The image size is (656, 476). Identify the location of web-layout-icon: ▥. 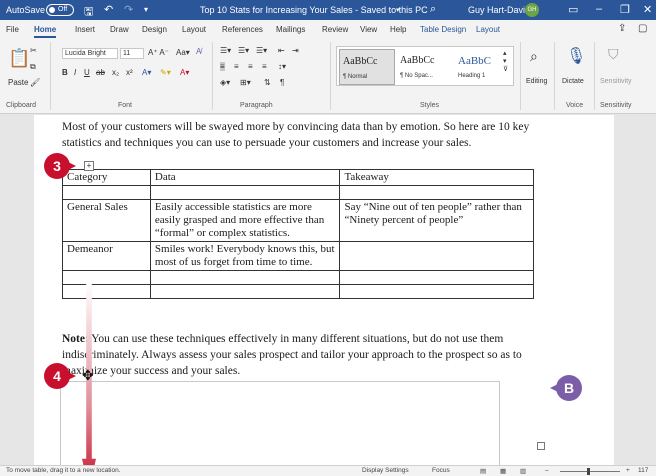
(523, 471).